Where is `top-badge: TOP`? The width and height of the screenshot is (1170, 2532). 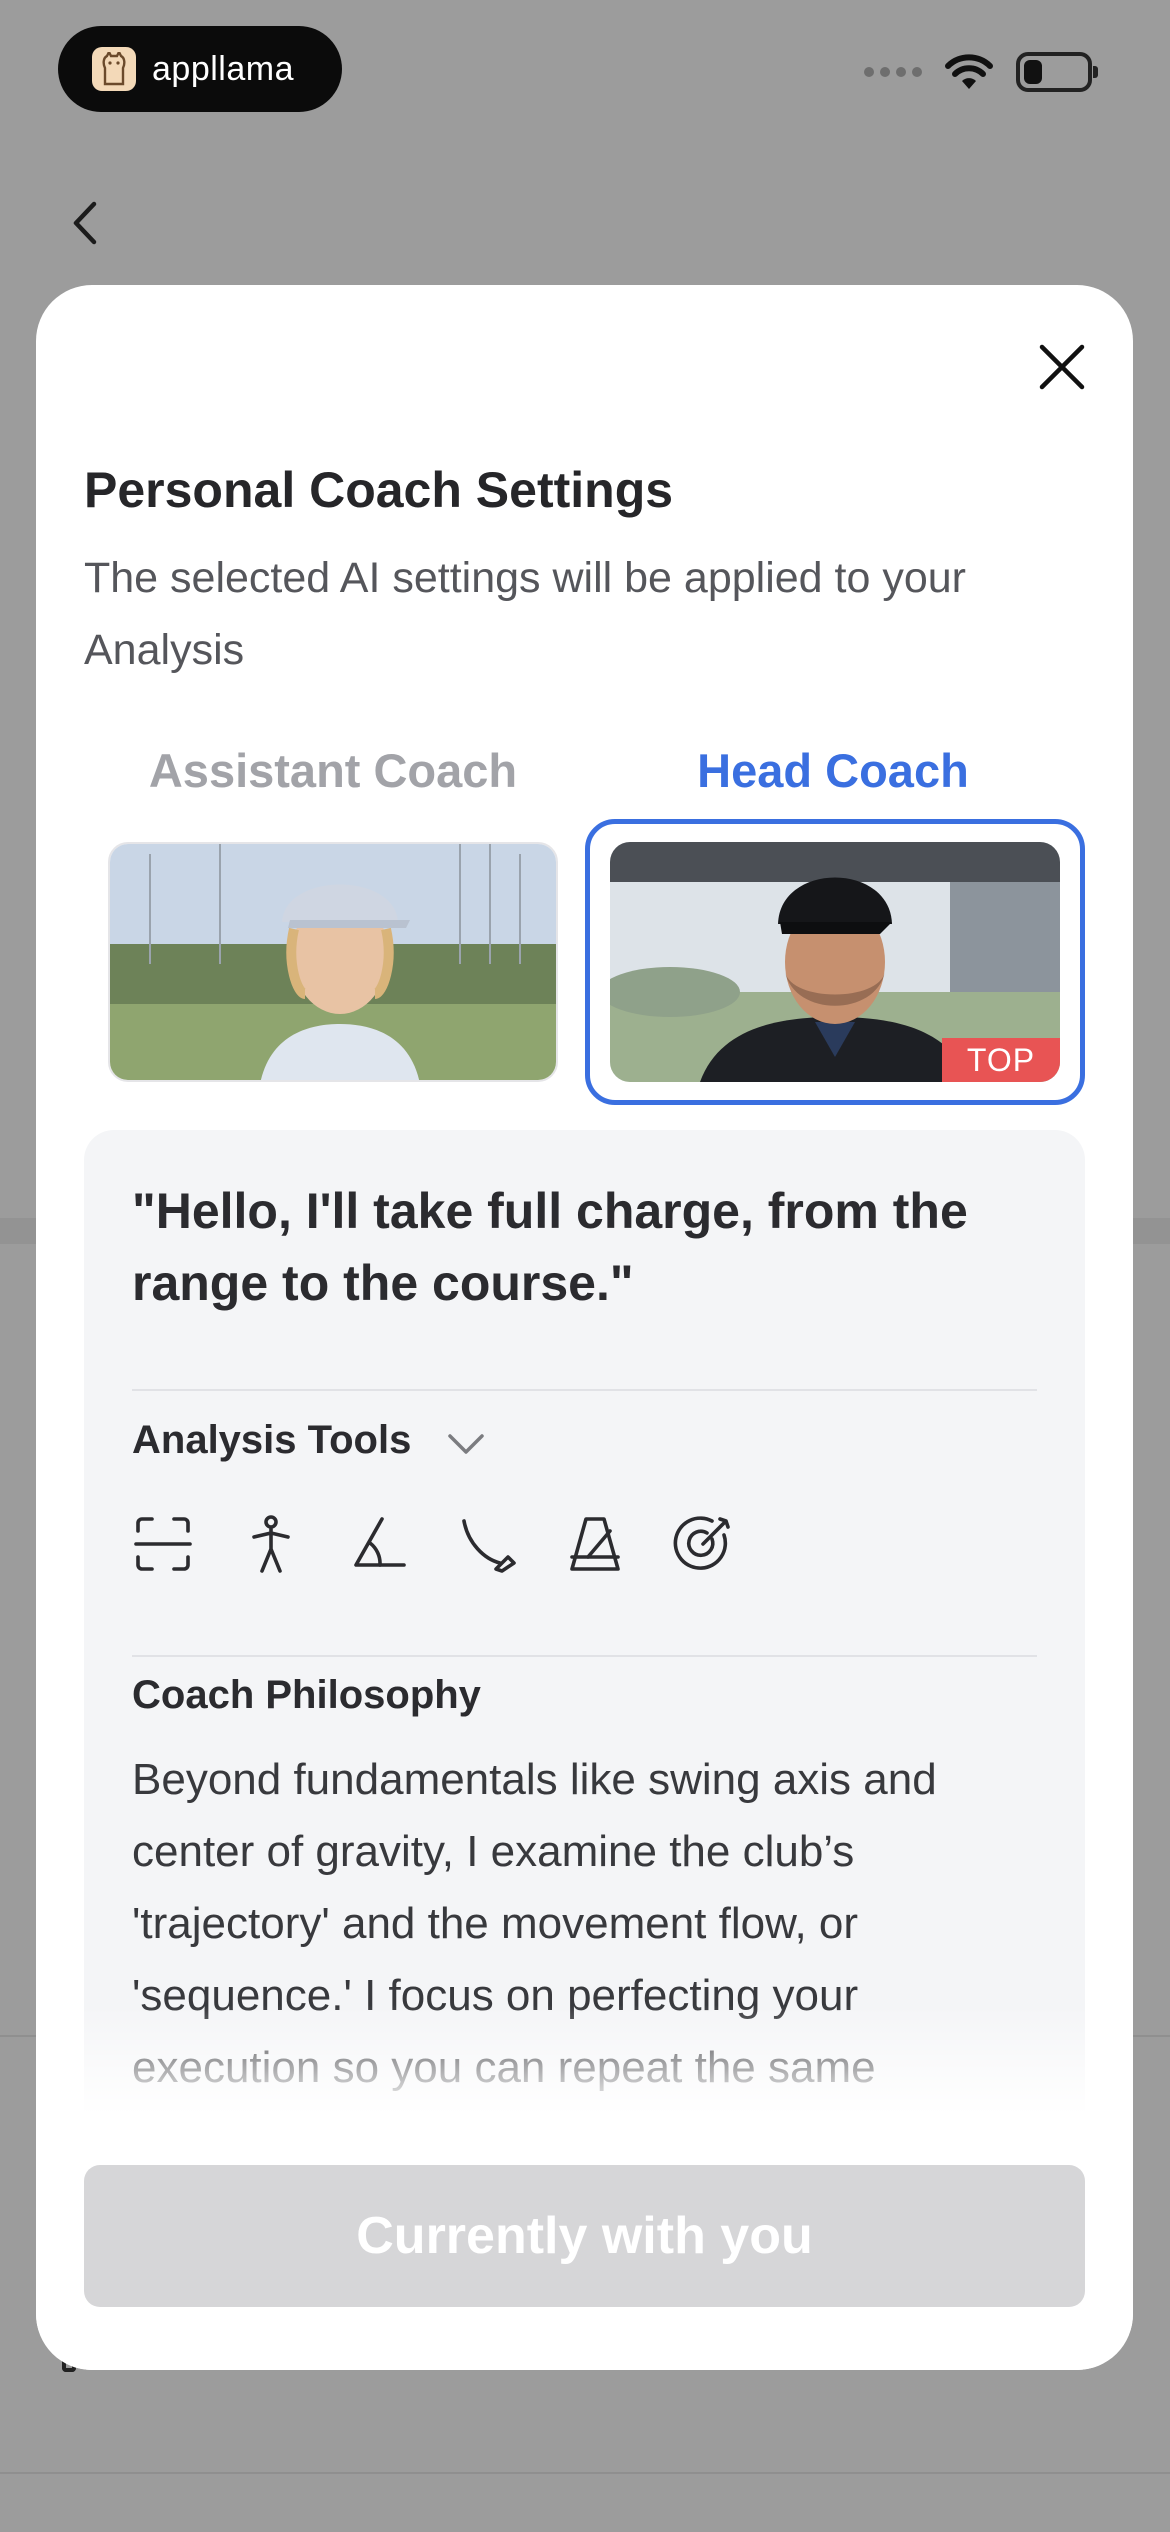
top-badge: TOP is located at coordinates (1001, 1060).